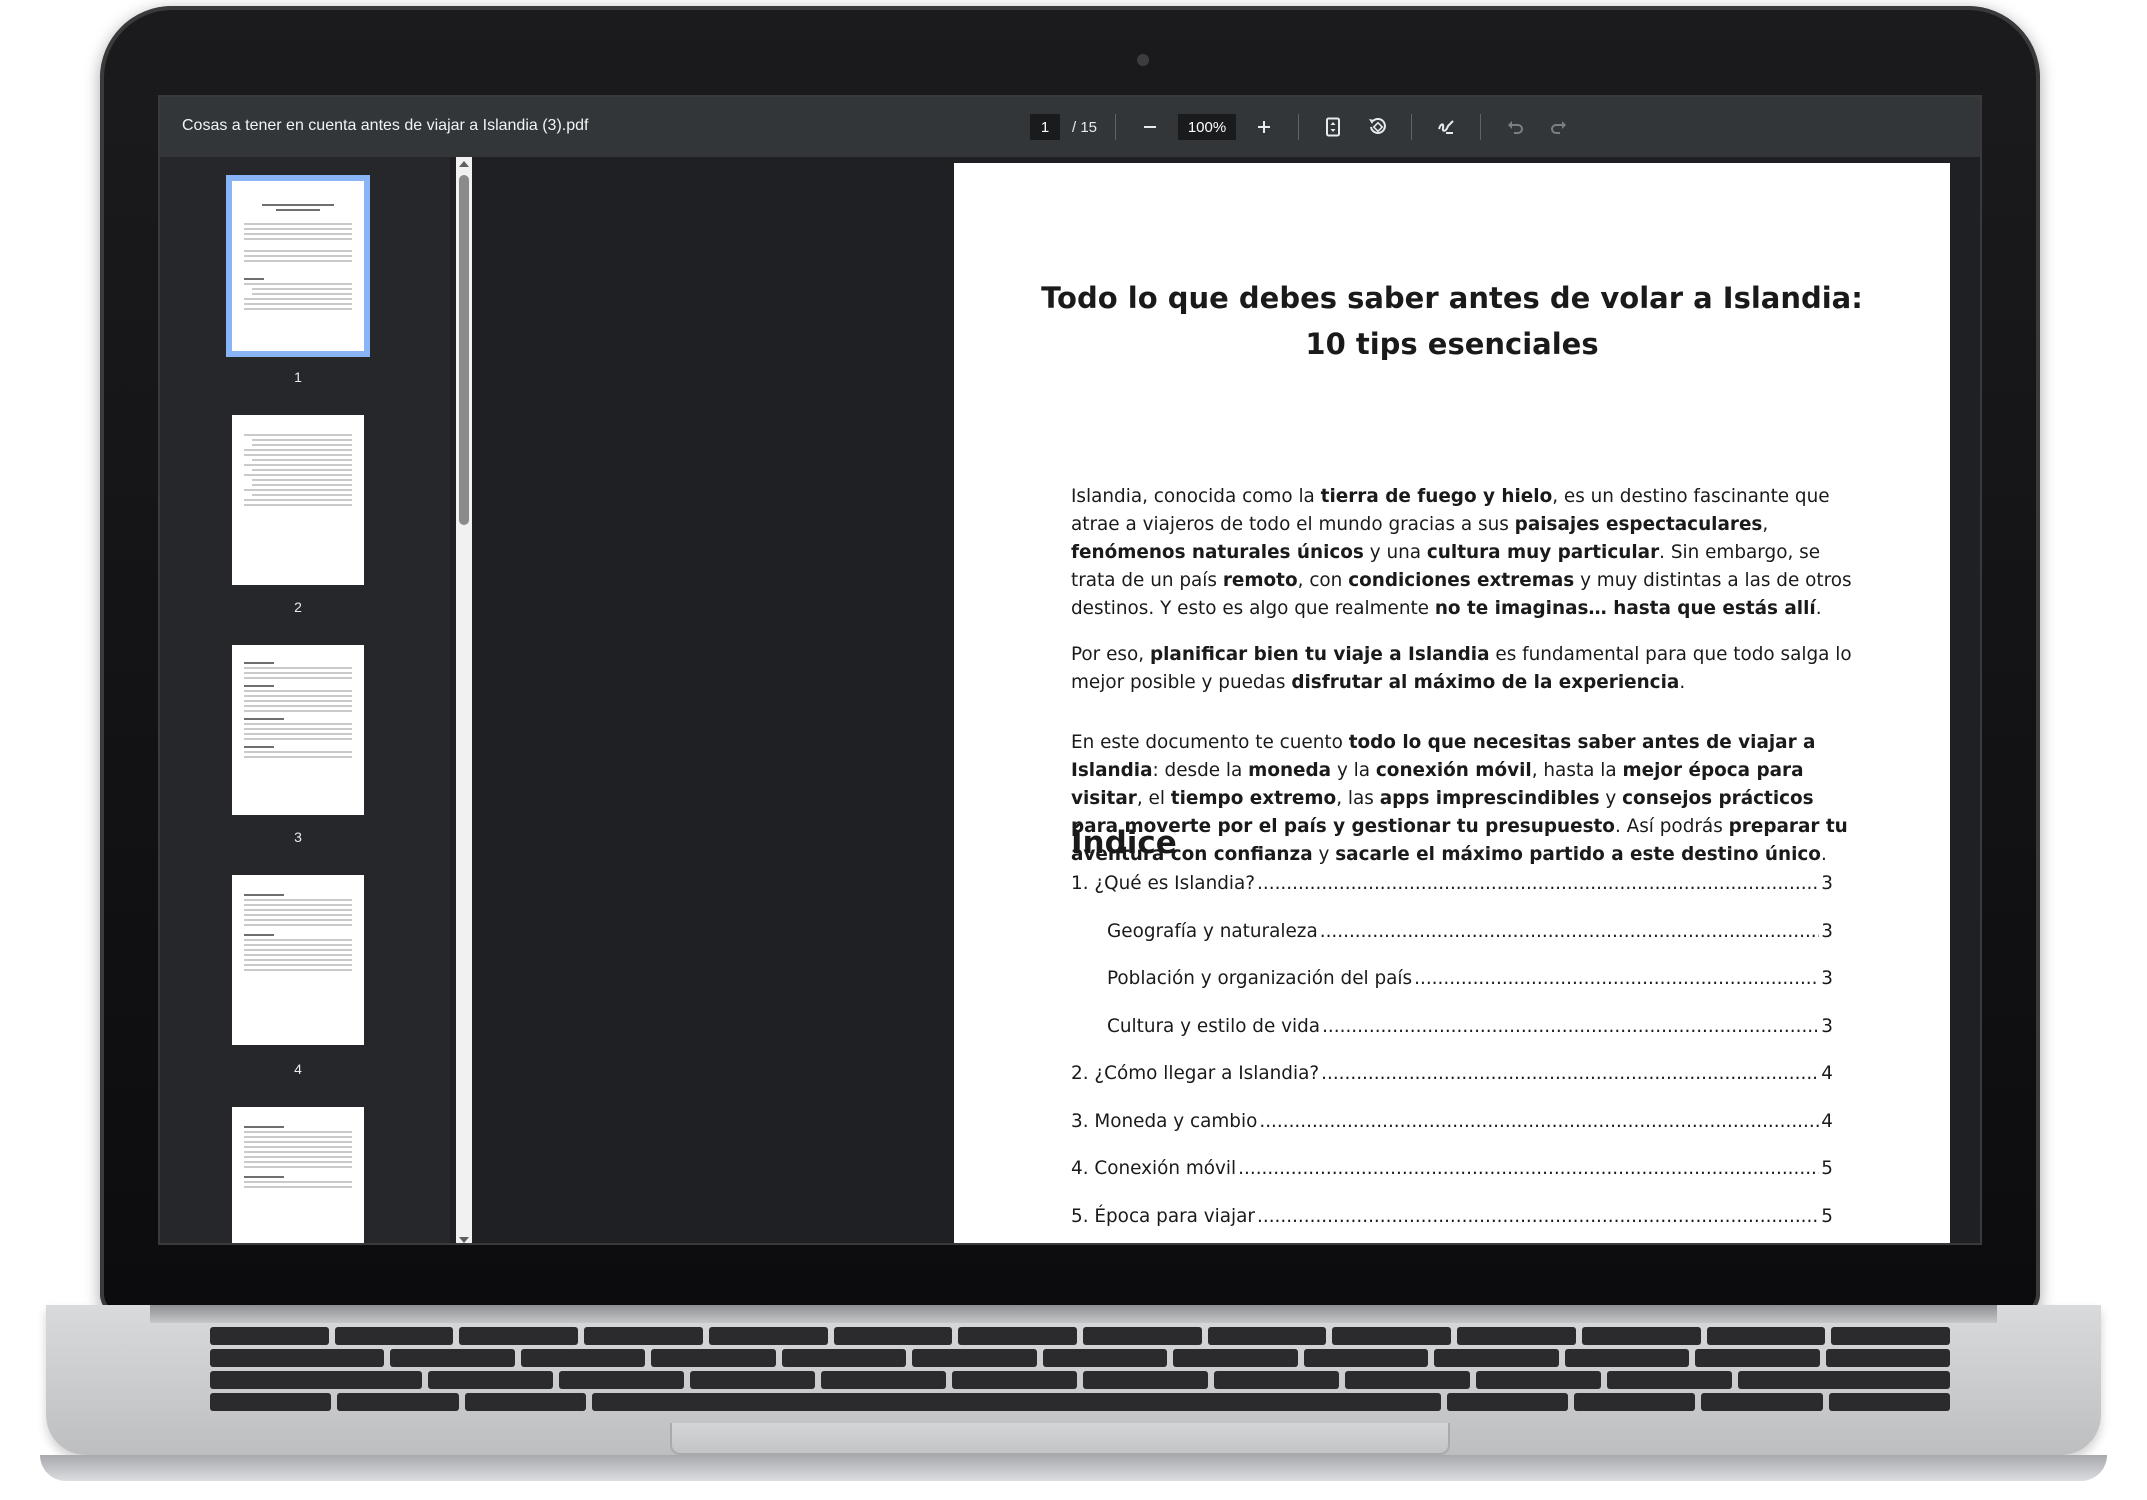 This screenshot has width=2147, height=1500. Describe the element at coordinates (1302, 127) in the screenshot. I see `toolbar-controls: / 15` at that location.